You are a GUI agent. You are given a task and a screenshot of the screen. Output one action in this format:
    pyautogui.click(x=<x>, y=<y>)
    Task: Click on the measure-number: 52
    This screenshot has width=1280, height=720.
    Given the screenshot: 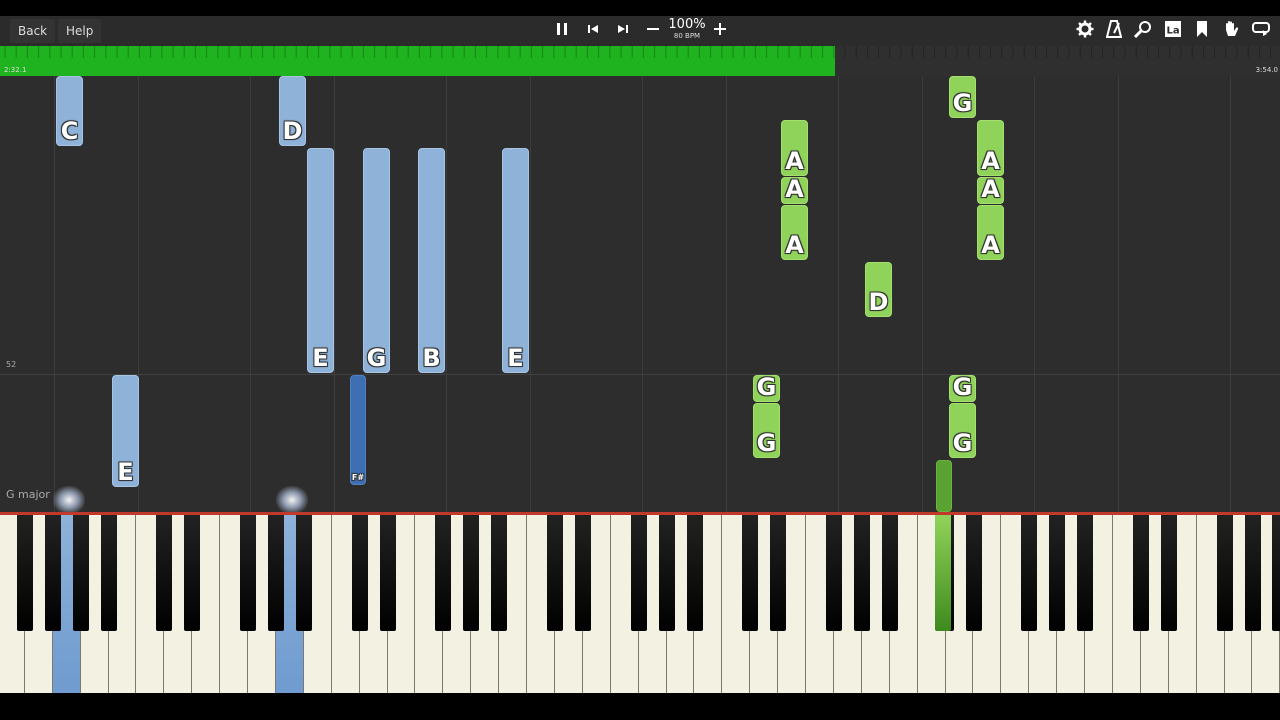 What is the action you would take?
    pyautogui.click(x=11, y=364)
    